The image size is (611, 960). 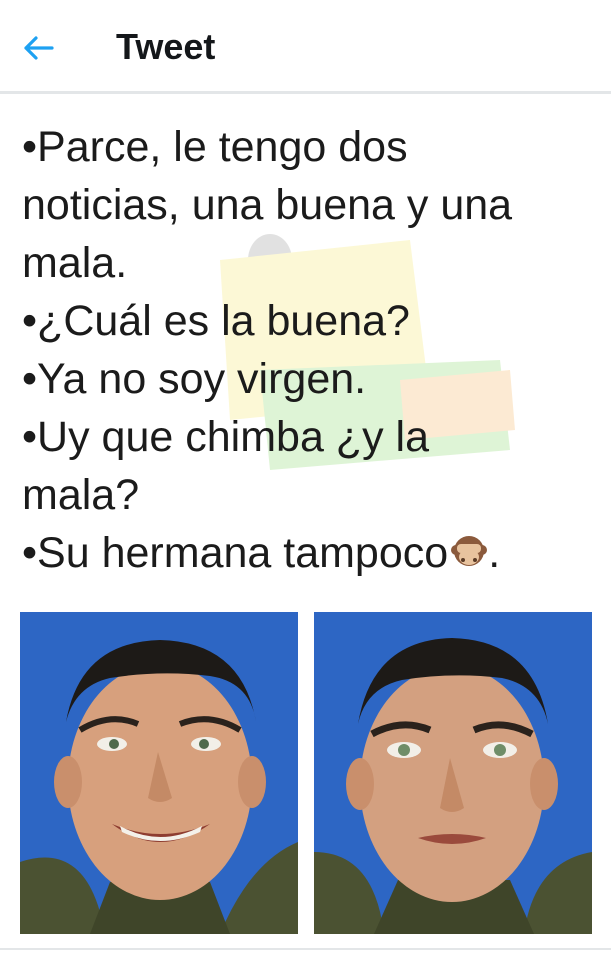 I want to click on tweet-line: mala?, so click(x=81, y=495).